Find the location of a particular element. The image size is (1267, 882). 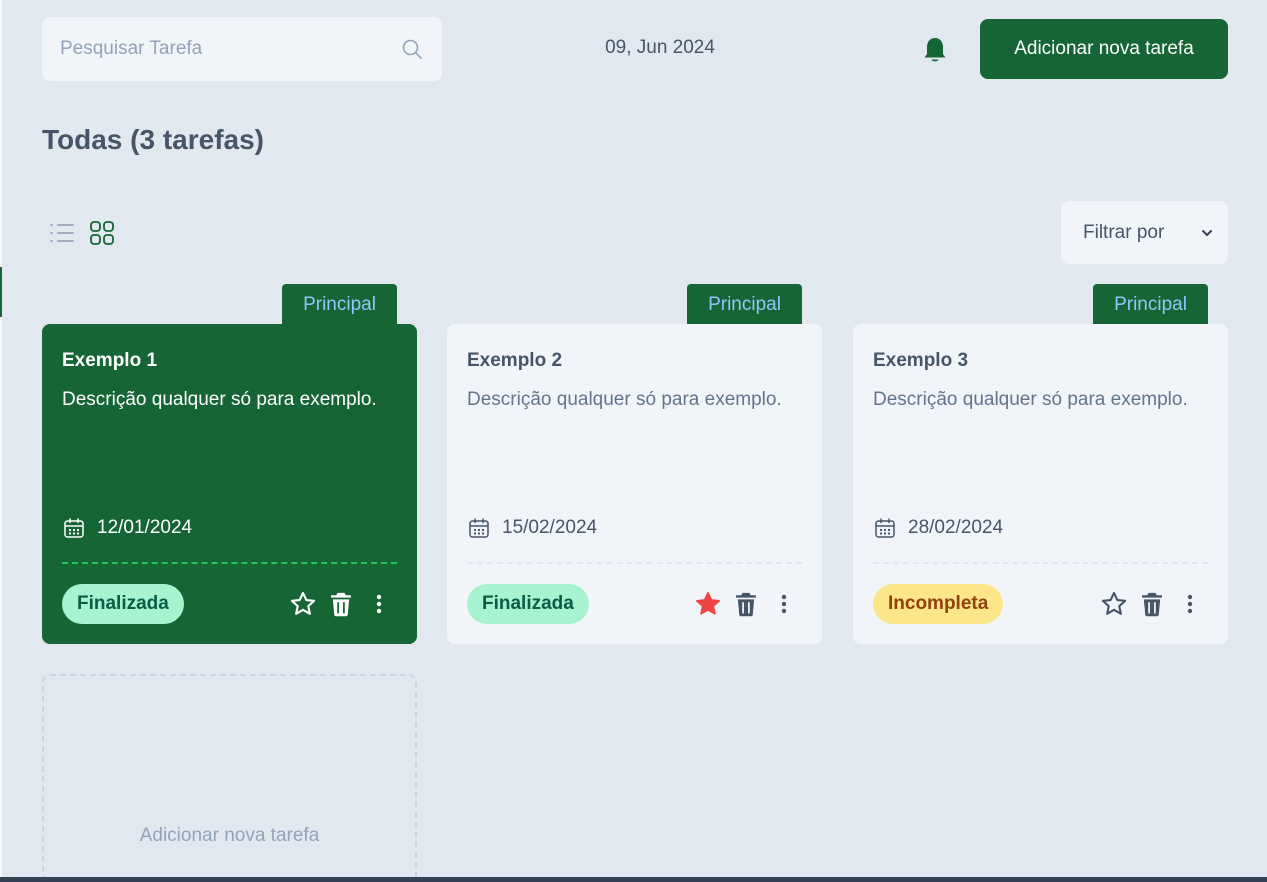

grid-view-icon is located at coordinates (102, 233).